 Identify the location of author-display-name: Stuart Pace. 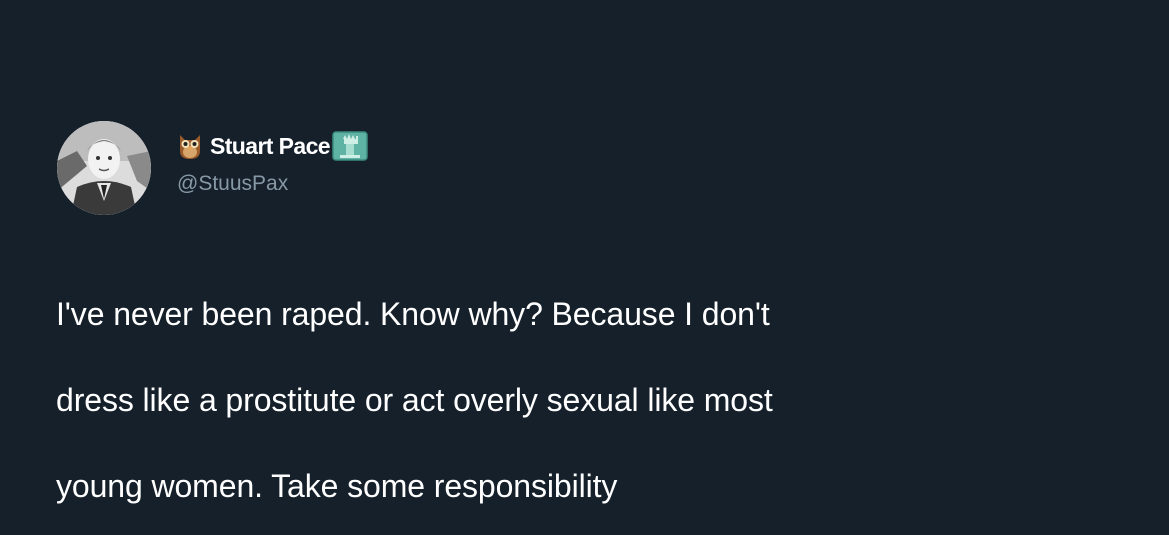
(270, 146).